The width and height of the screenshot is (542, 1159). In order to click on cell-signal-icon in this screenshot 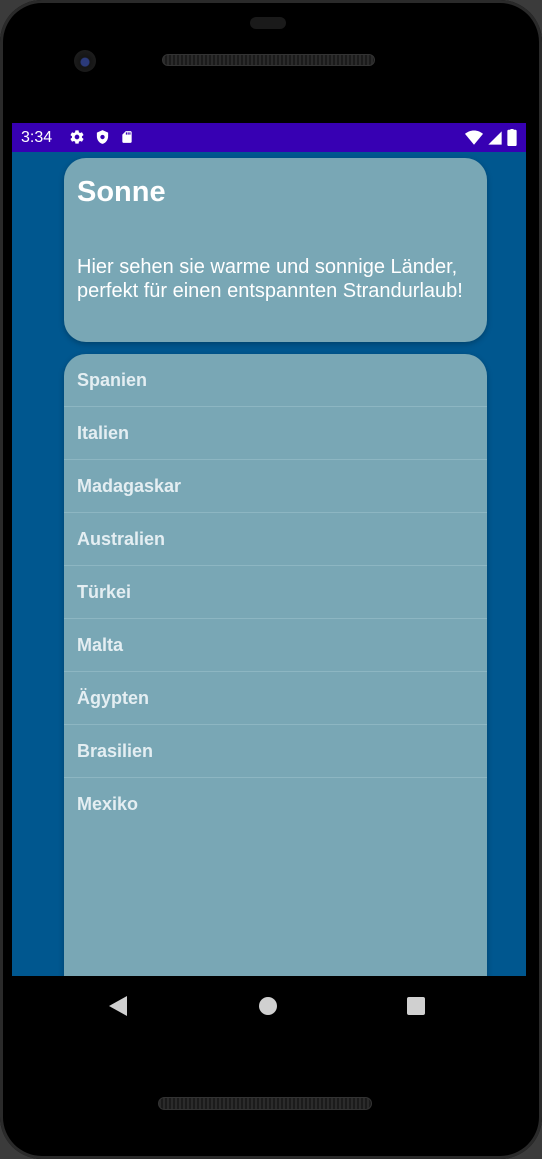, I will do `click(495, 138)`.